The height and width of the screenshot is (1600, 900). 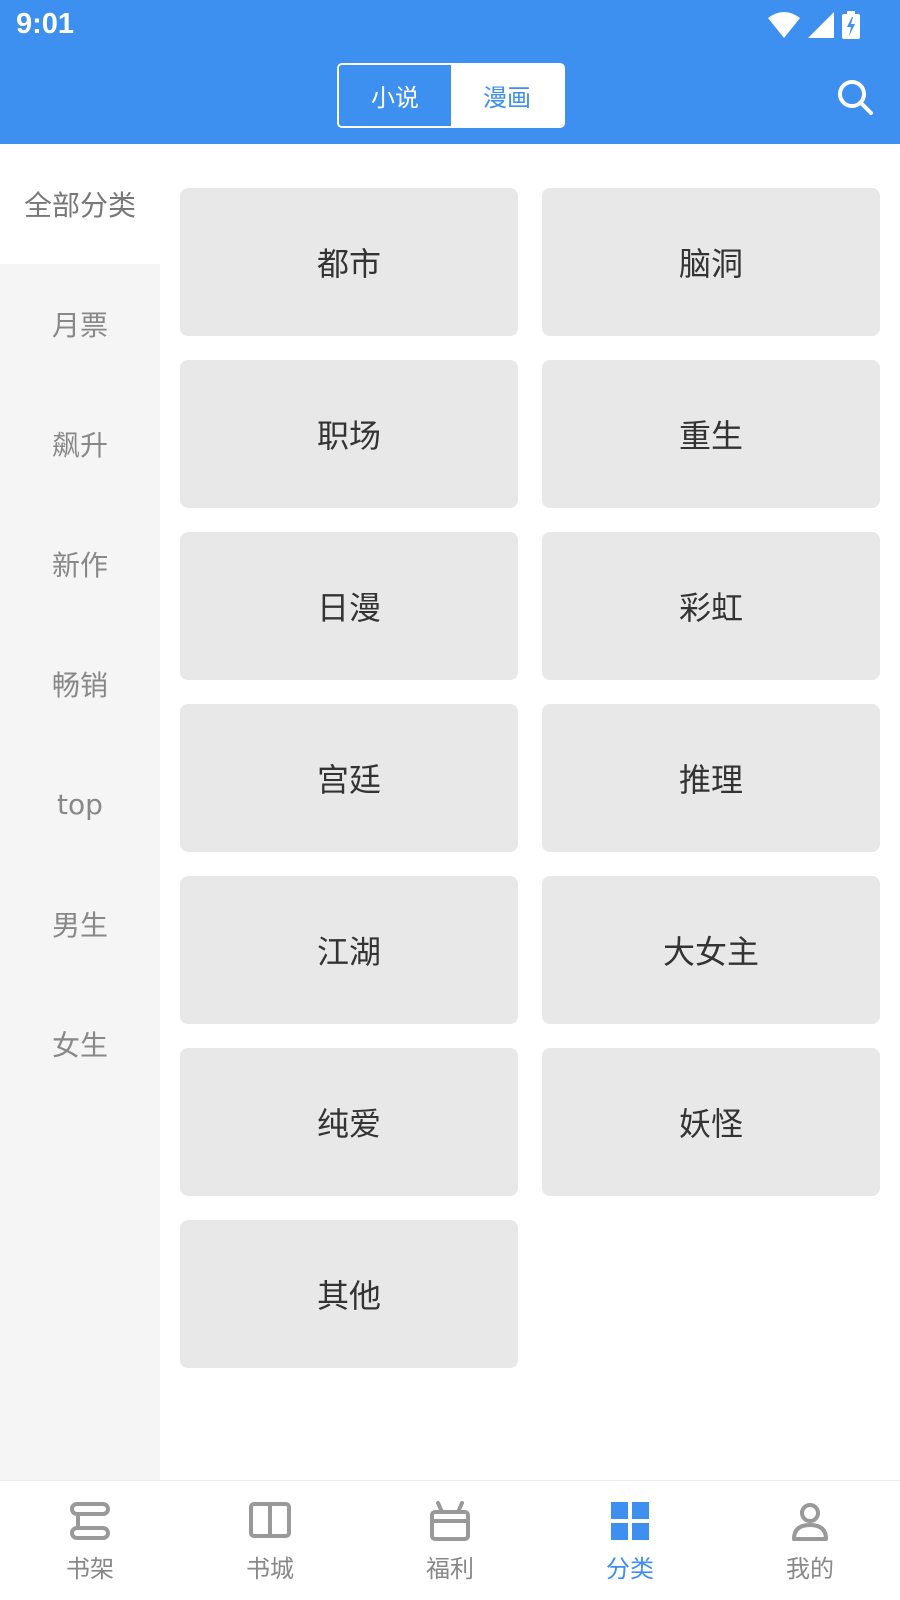 What do you see at coordinates (711, 606) in the screenshot?
I see `category-card: 彩虹` at bounding box center [711, 606].